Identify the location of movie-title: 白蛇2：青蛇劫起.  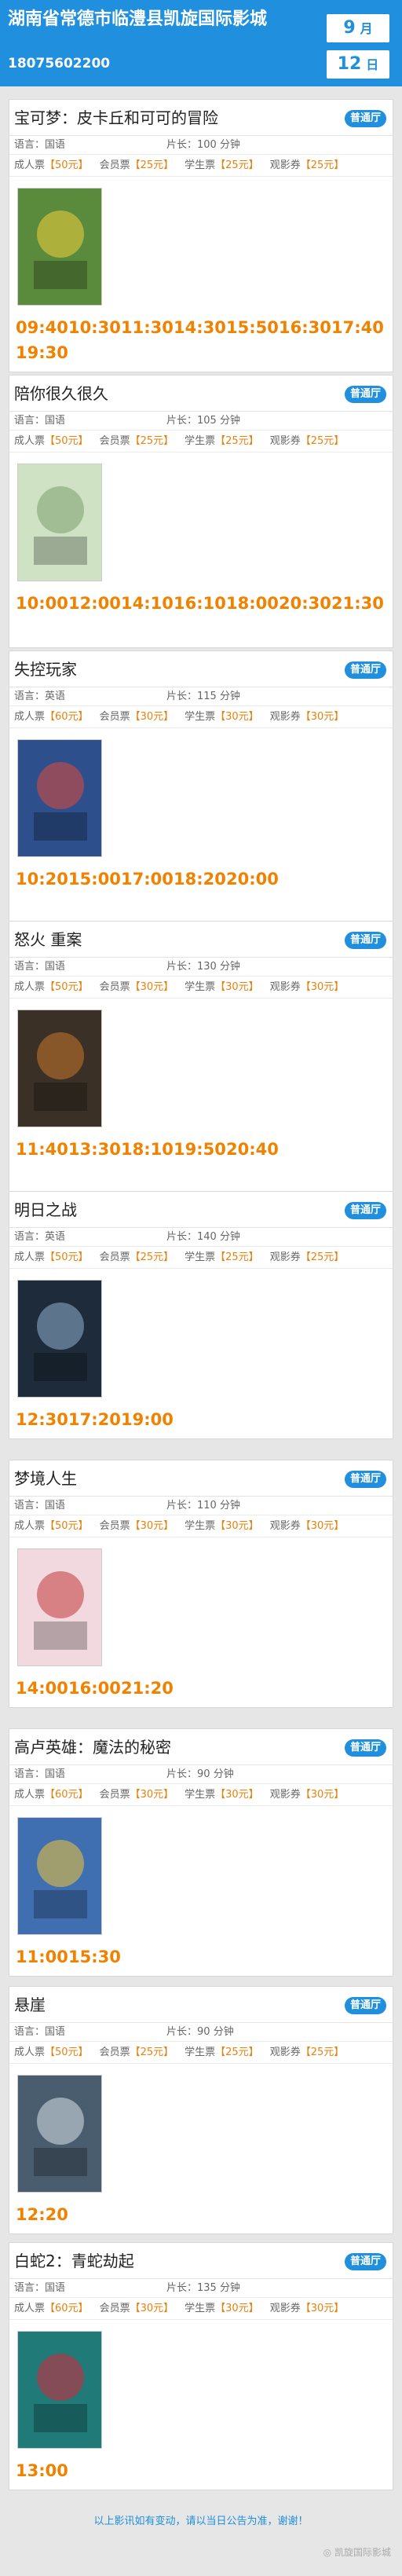
(74, 2261).